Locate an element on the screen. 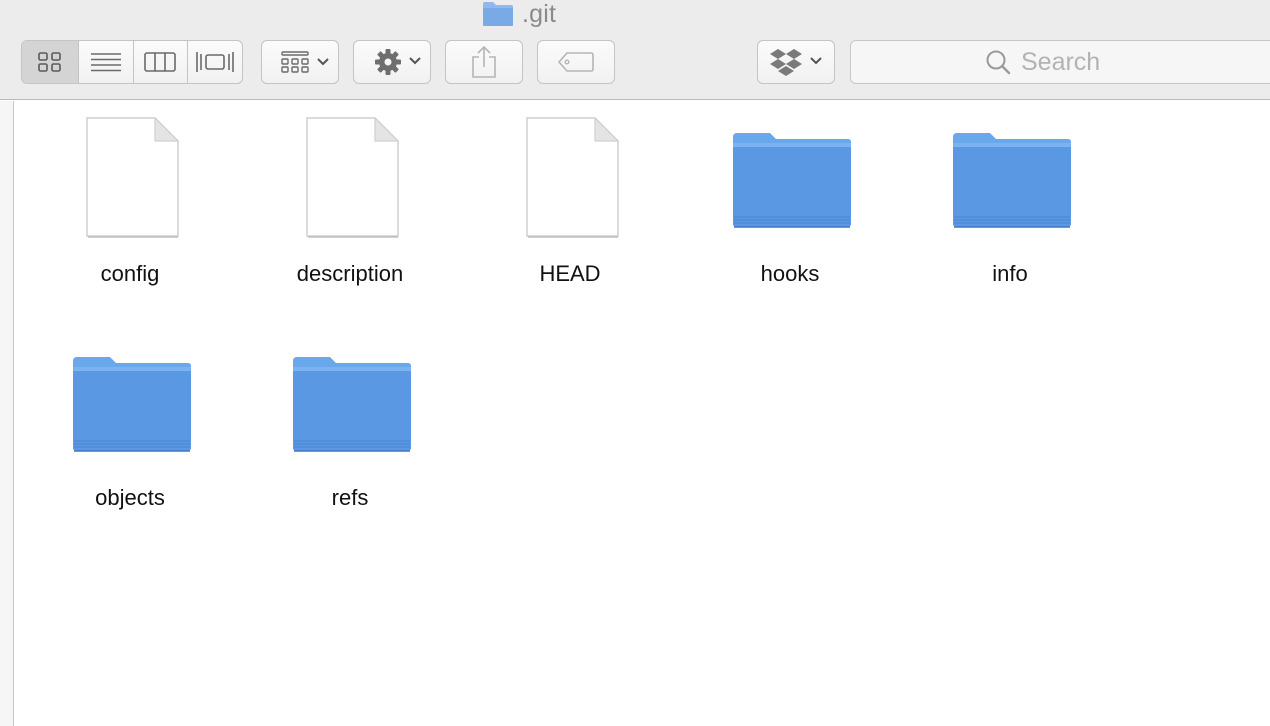 The width and height of the screenshot is (1270, 726). search-field is located at coordinates (1060, 62).